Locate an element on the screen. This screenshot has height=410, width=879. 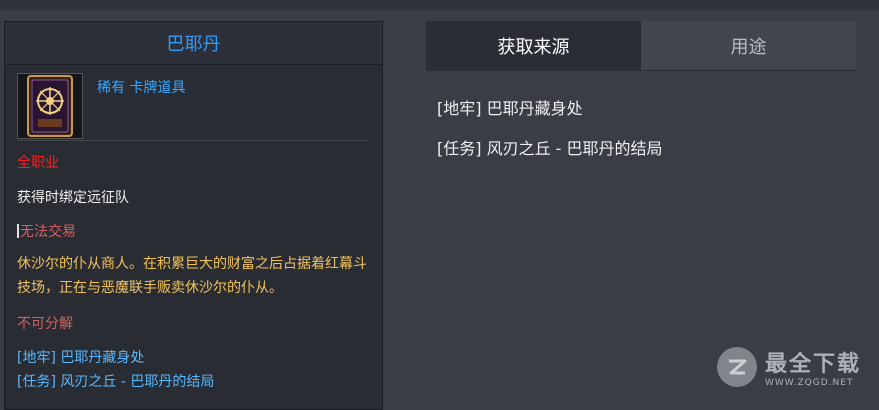
tab-usage: 用途 is located at coordinates (748, 45).